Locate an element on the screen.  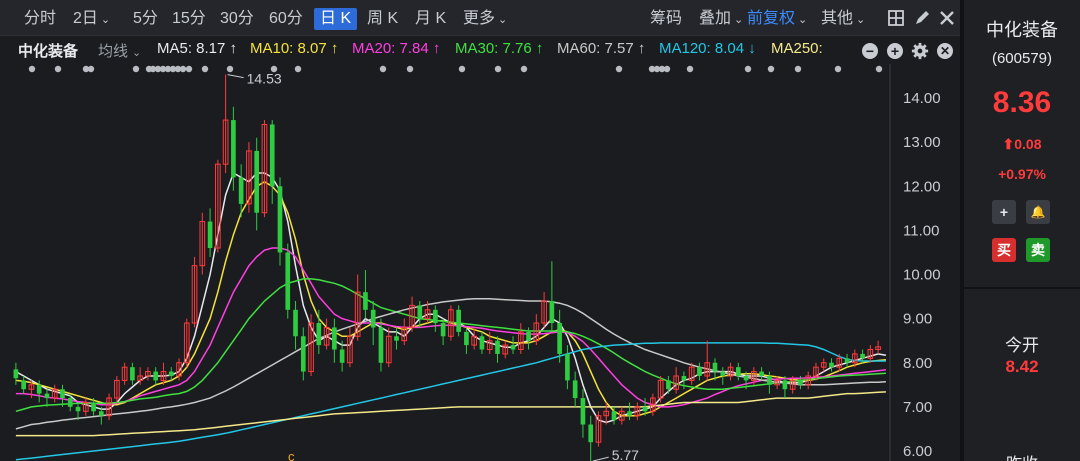
period-tab-monthly: 月 K is located at coordinates (430, 19).